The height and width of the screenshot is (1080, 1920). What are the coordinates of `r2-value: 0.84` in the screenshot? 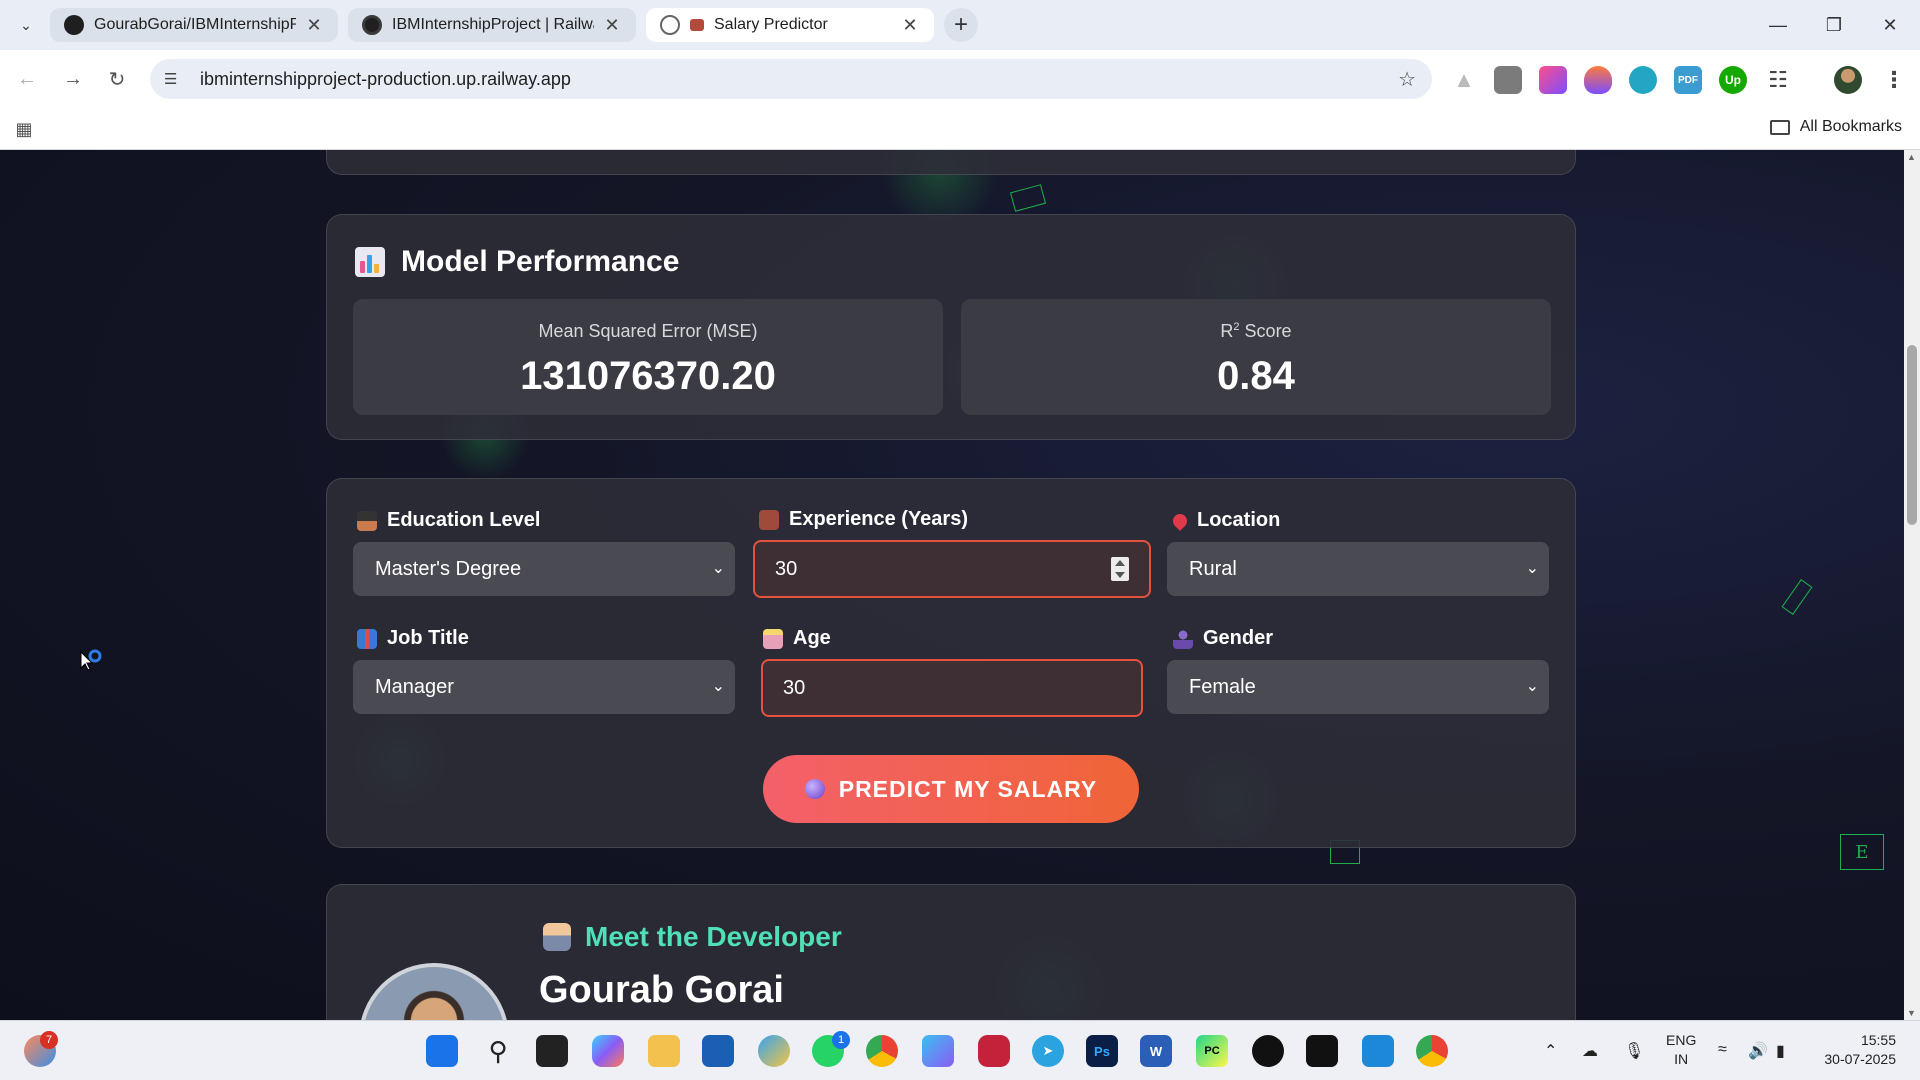 It's located at (1256, 376).